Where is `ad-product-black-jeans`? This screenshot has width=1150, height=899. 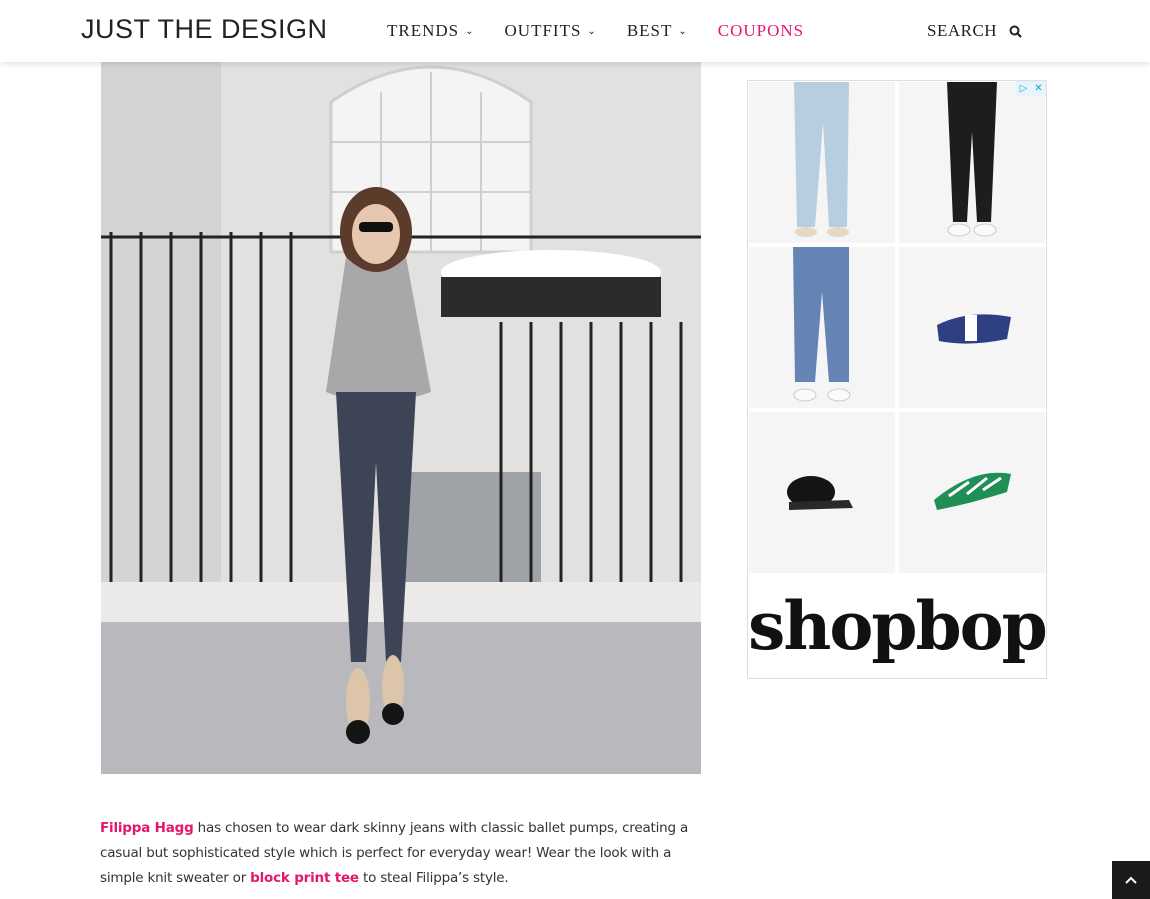
ad-product-black-jeans is located at coordinates (972, 162).